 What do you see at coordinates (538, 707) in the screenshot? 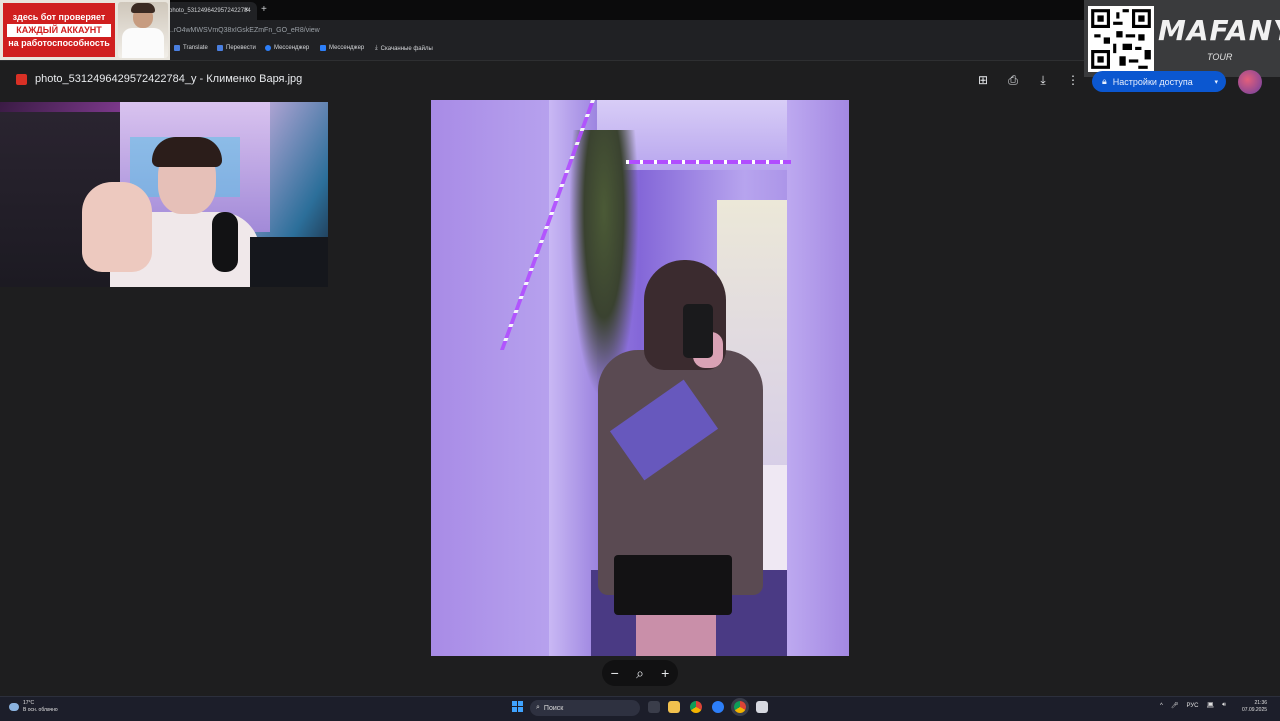
I see `search-icon: ⌕` at bounding box center [538, 707].